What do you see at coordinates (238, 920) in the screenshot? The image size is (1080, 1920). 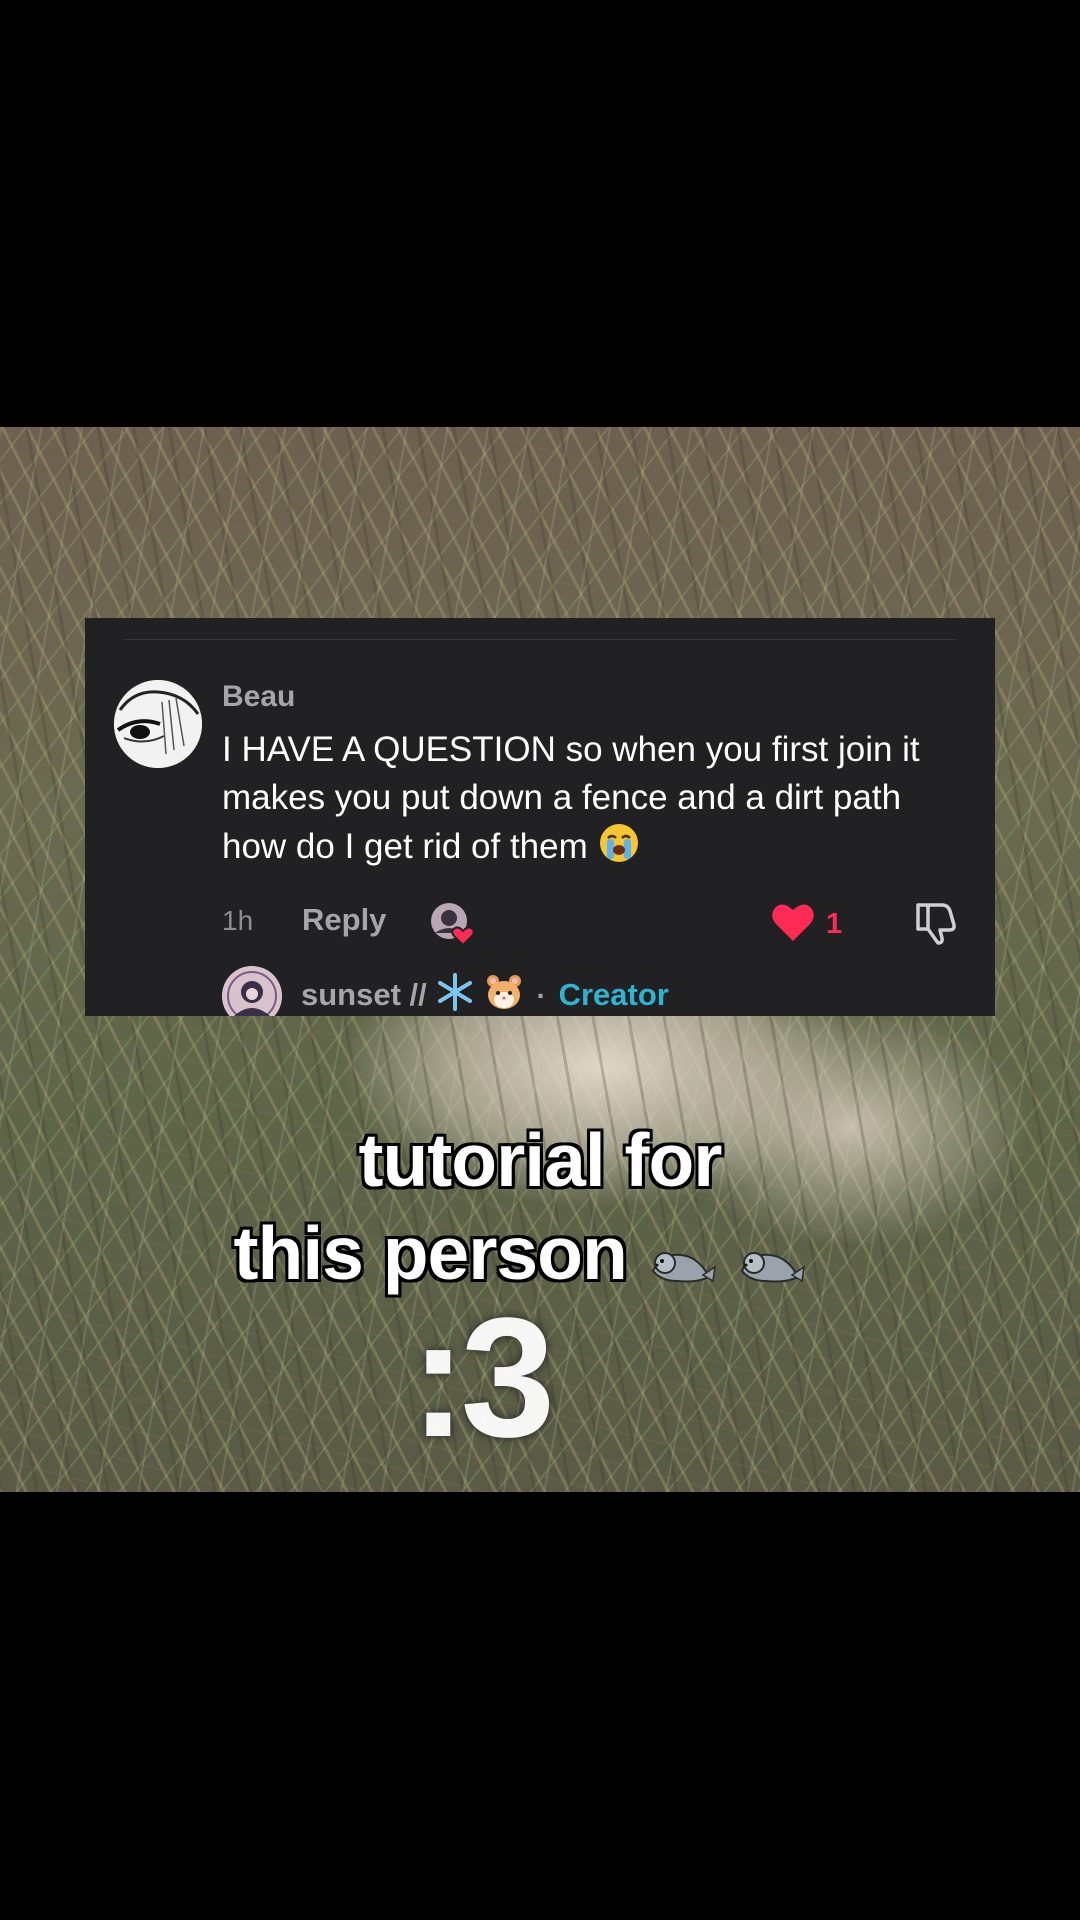 I see `comment-time: 1h` at bounding box center [238, 920].